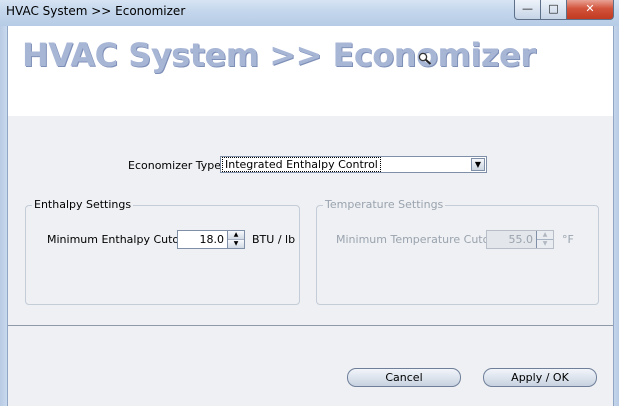  I want to click on economizer-type-dropdown: Integrated Enthalpy Control ▼, so click(353, 164).